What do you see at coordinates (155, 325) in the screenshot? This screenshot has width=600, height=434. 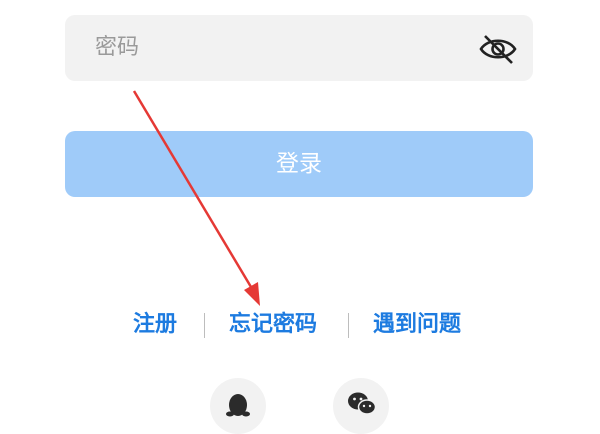 I see `register-link: 注册` at bounding box center [155, 325].